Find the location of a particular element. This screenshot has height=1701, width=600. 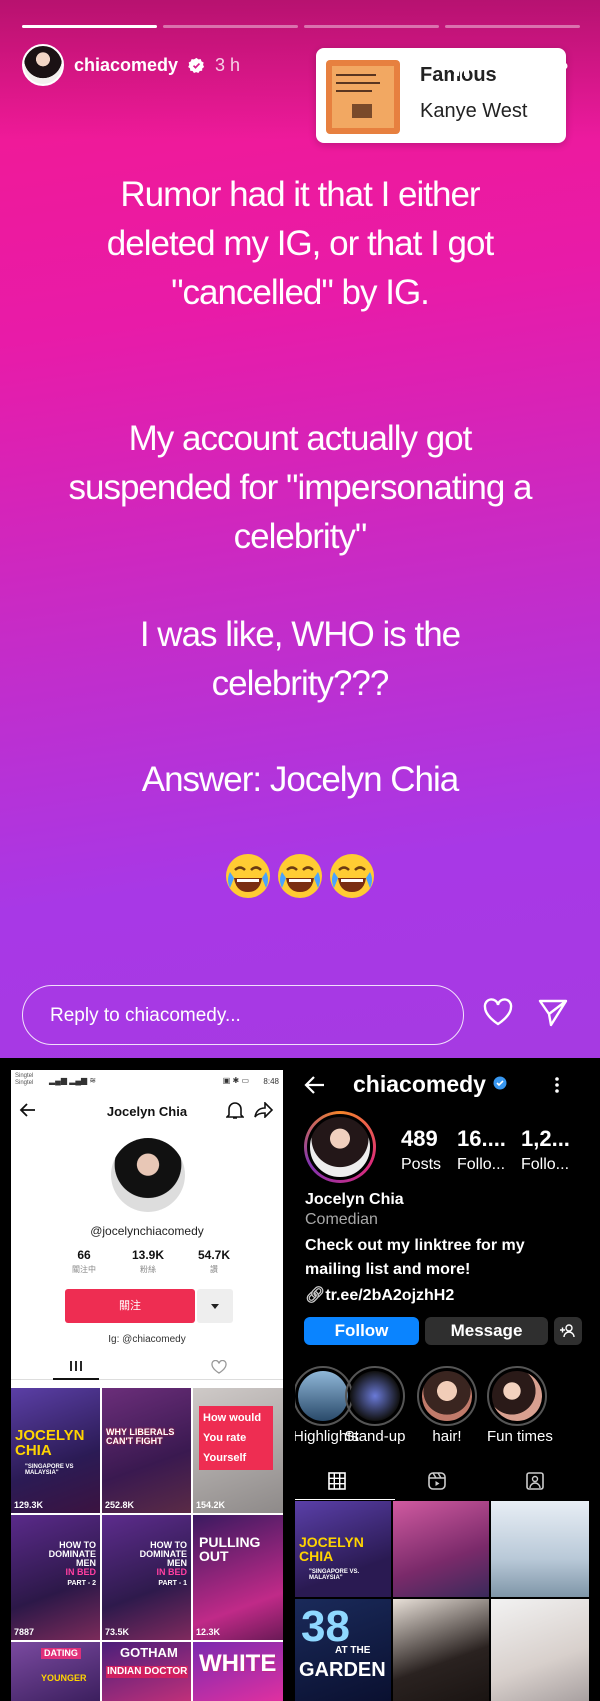

story-line: "cancelled" by IG. is located at coordinates (300, 292).